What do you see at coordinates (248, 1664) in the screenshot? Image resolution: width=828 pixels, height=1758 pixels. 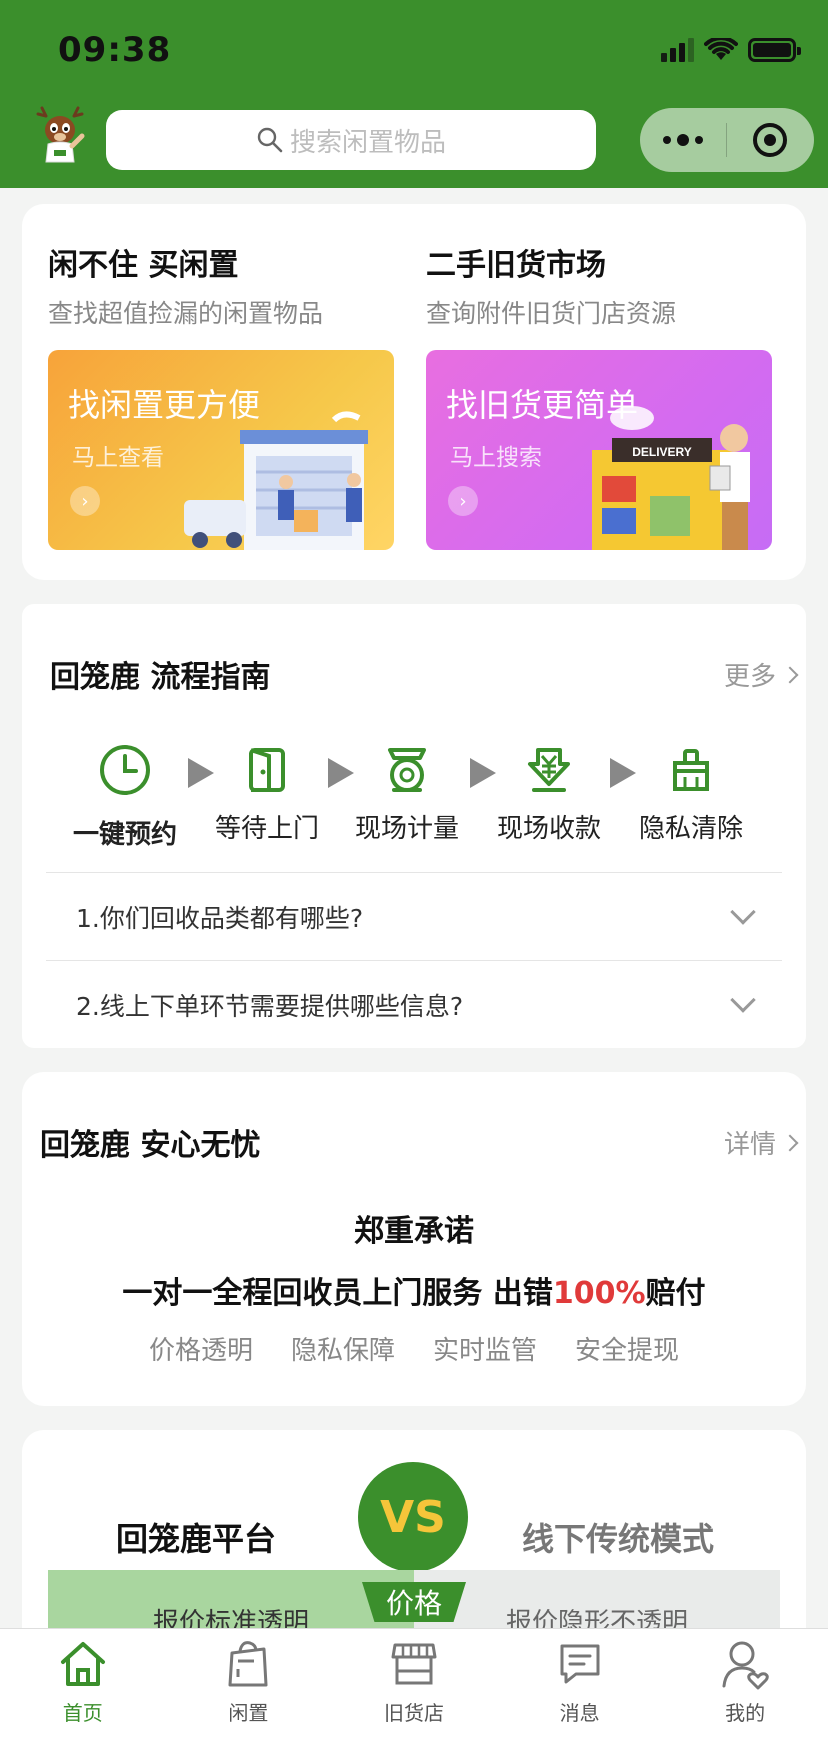 I see `bag-icon` at bounding box center [248, 1664].